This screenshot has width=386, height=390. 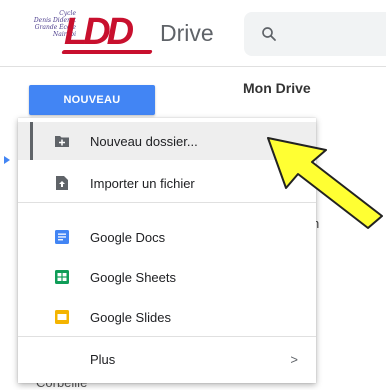 What do you see at coordinates (142, 183) in the screenshot?
I see `menu-item-label: Importer un fichier` at bounding box center [142, 183].